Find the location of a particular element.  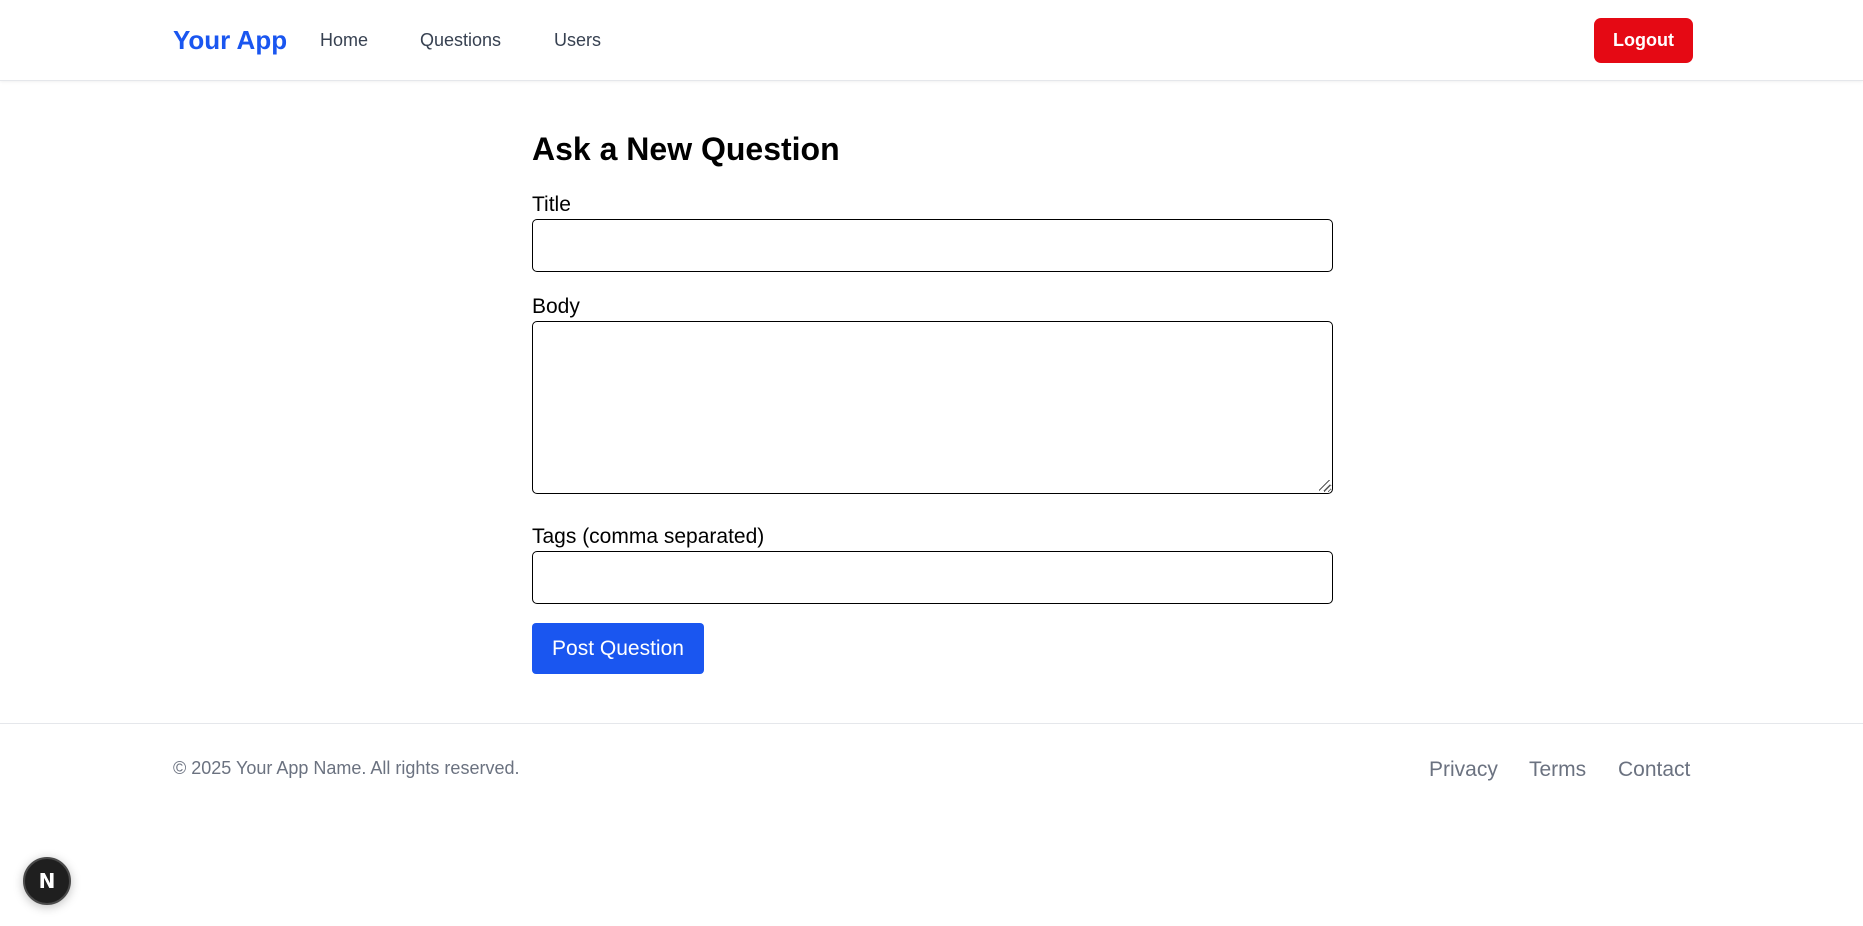

title-input is located at coordinates (932, 245).